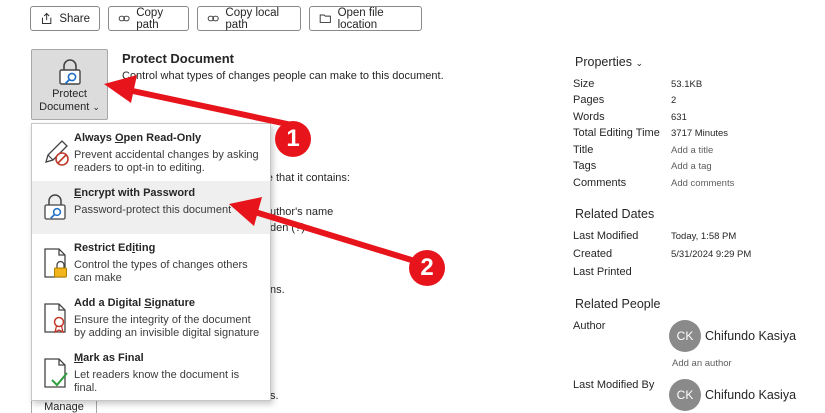  What do you see at coordinates (245, 211) in the screenshot?
I see `arrow-2-head` at bounding box center [245, 211].